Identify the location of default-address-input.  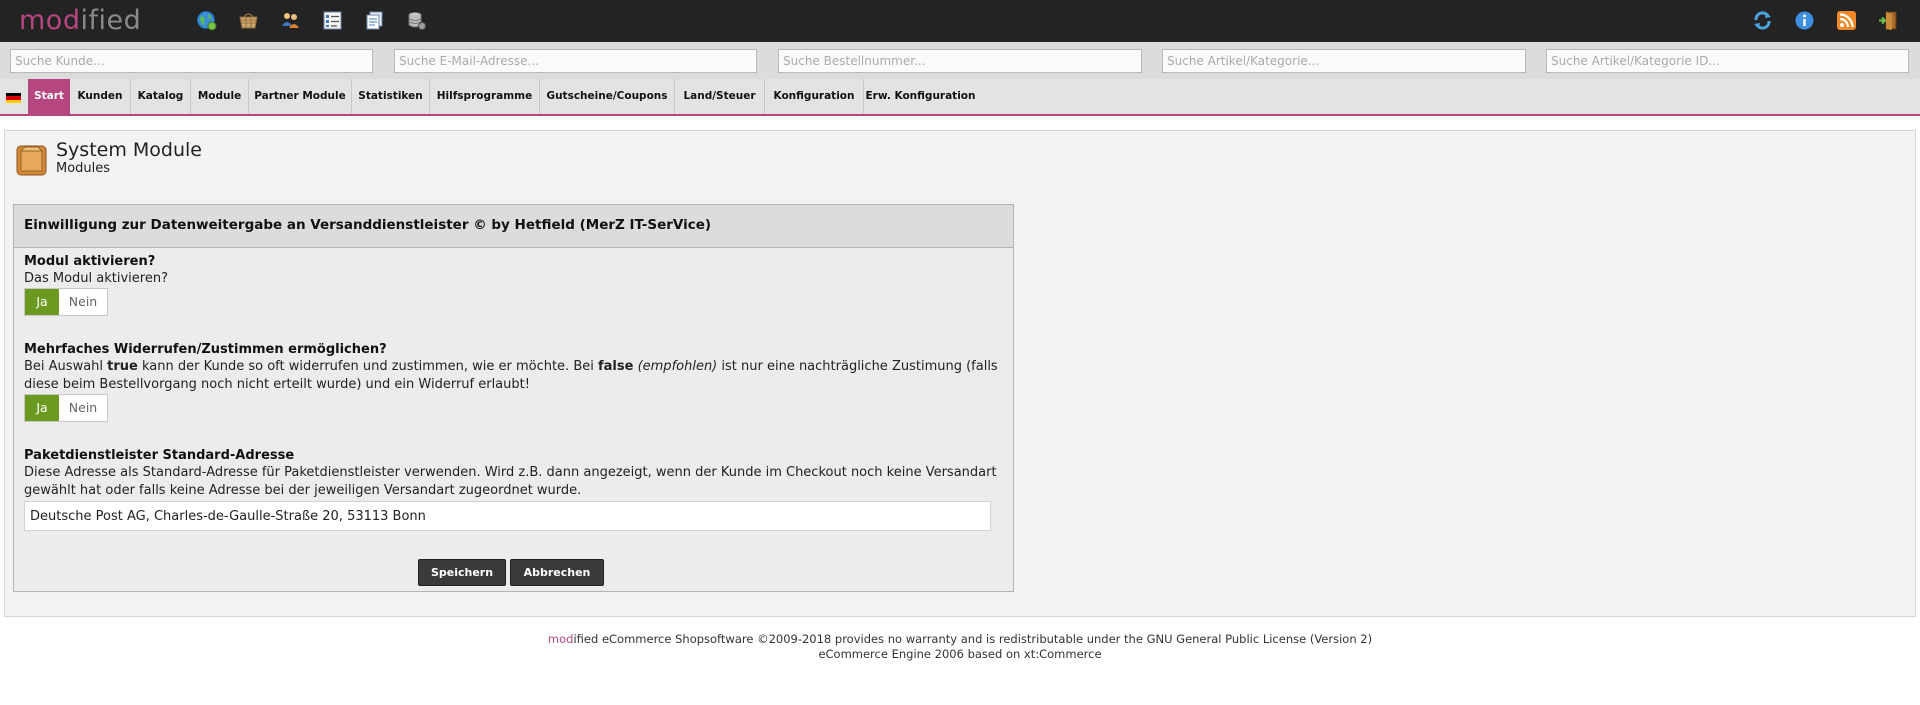
(507, 516).